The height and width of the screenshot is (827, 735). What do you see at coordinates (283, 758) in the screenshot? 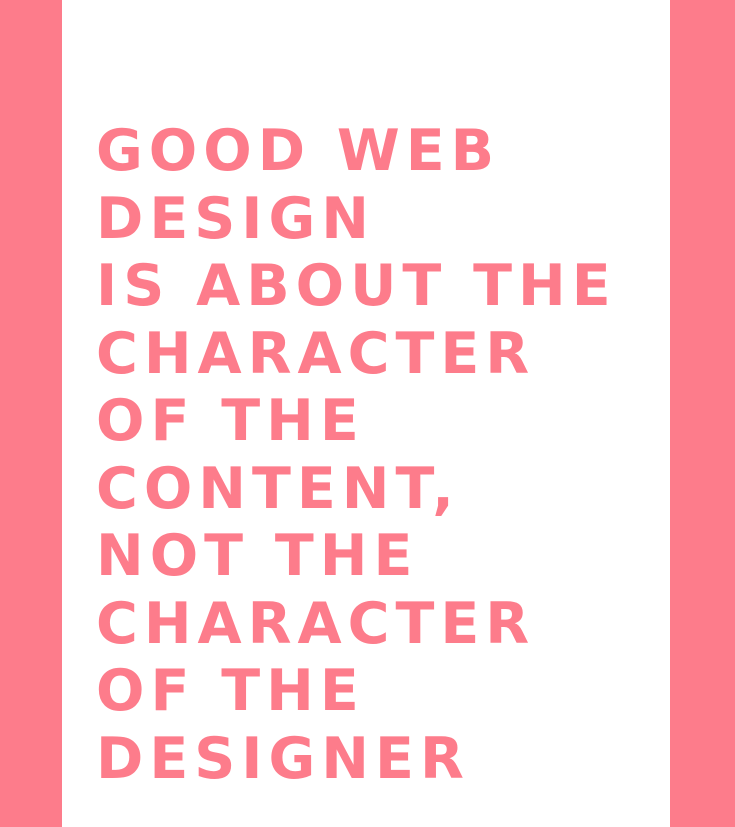
I see `quote-line: DESIGNER` at bounding box center [283, 758].